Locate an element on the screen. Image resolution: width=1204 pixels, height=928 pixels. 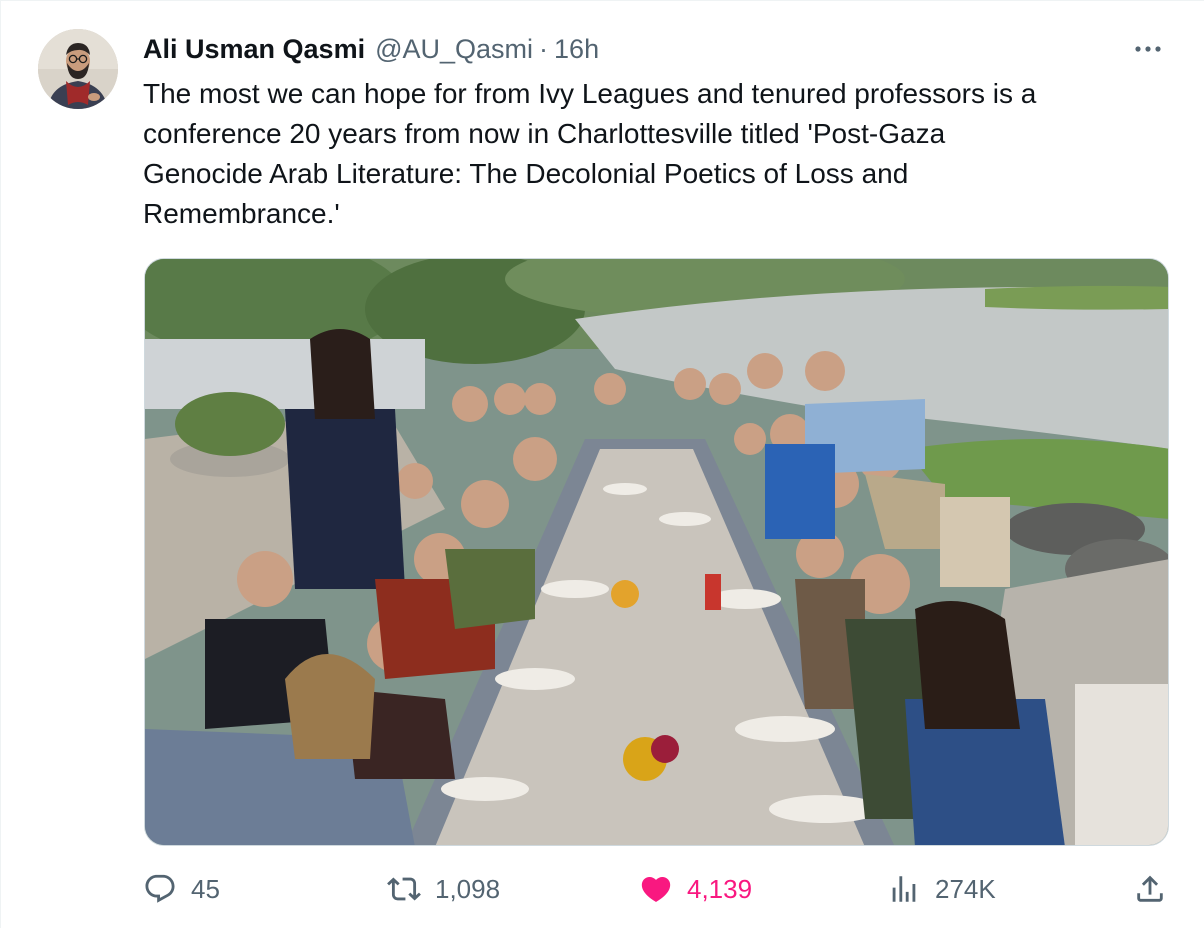
views-icon is located at coordinates (904, 889).